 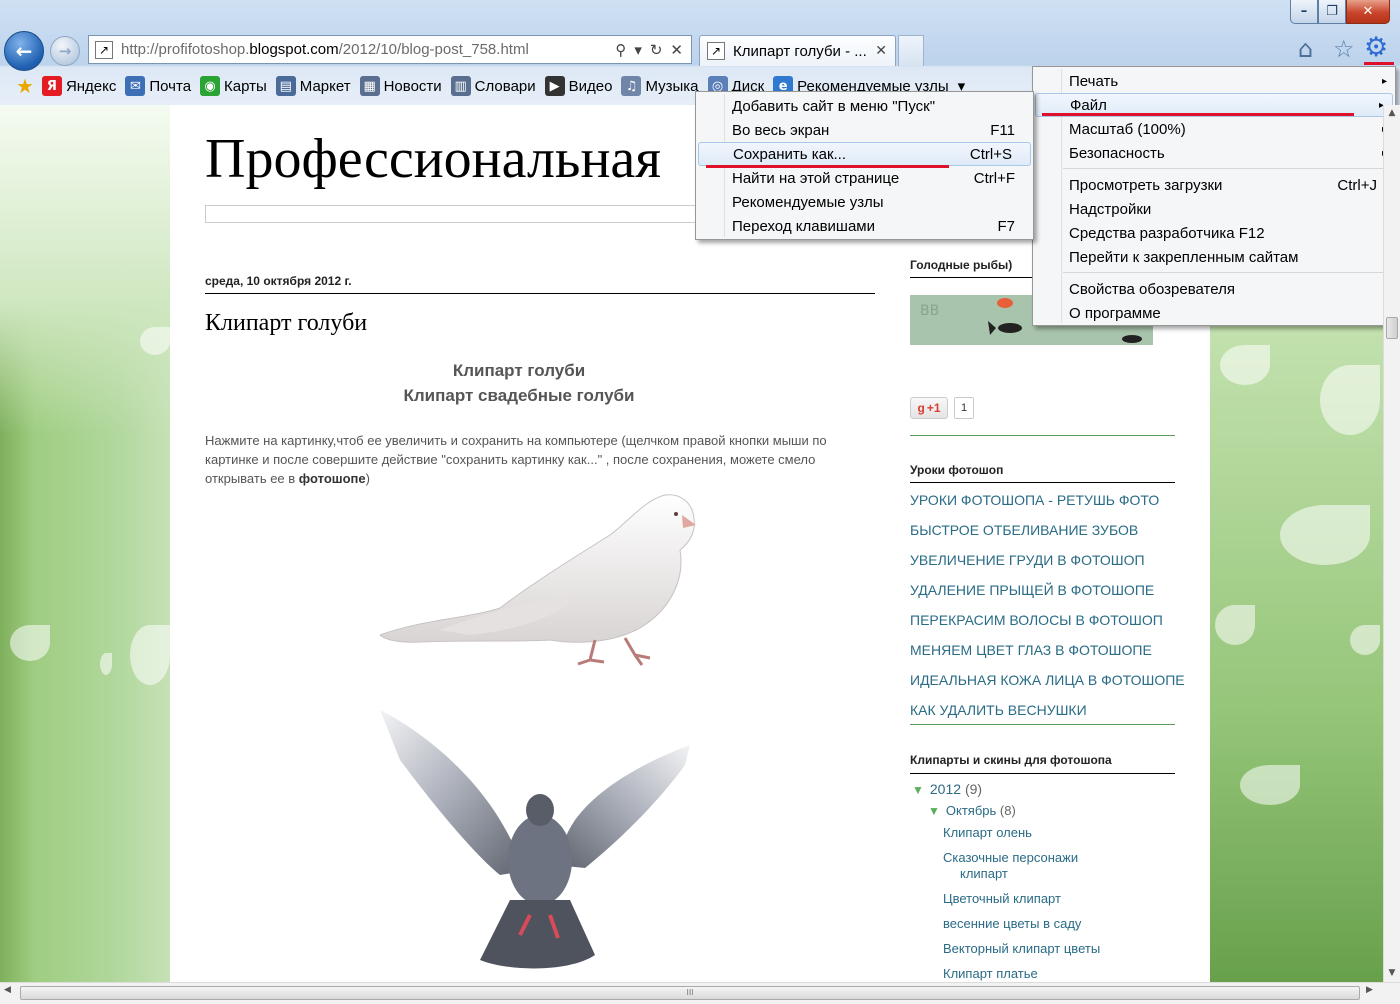 What do you see at coordinates (631, 86) in the screenshot?
I see `favorite-icon: ♫` at bounding box center [631, 86].